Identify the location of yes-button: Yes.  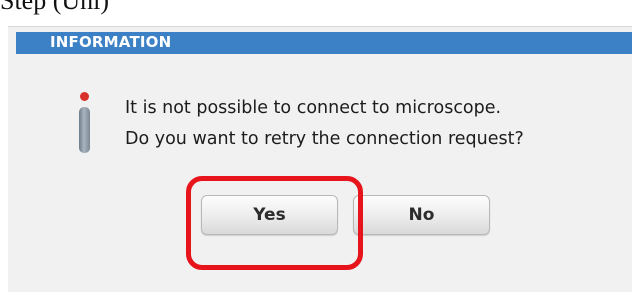
(269, 215).